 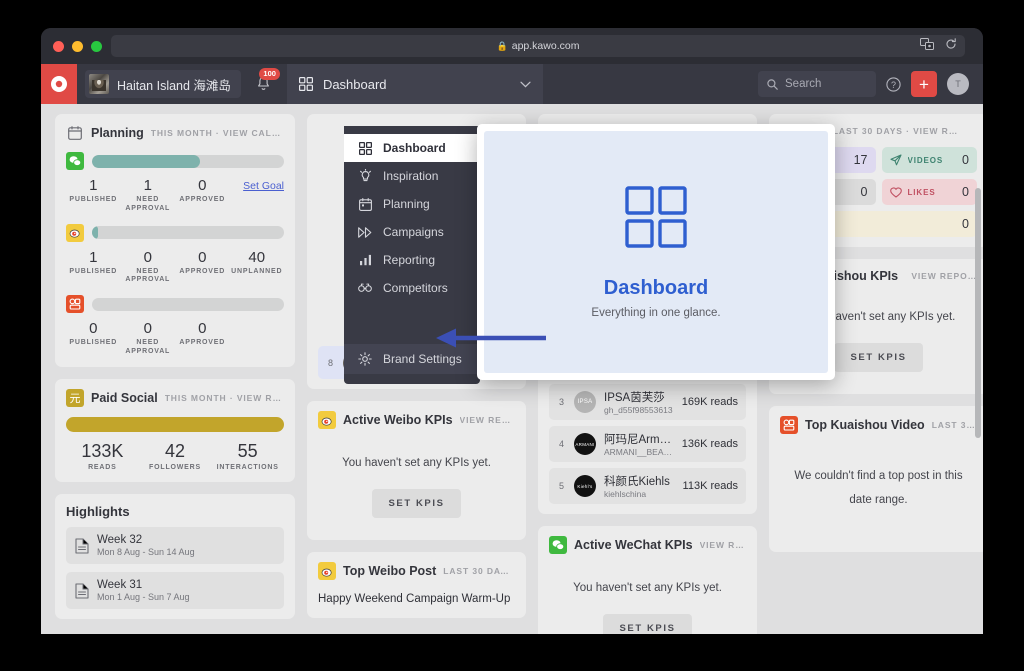 What do you see at coordinates (93, 271) in the screenshot?
I see `stat-label: PUBLISHED` at bounding box center [93, 271].